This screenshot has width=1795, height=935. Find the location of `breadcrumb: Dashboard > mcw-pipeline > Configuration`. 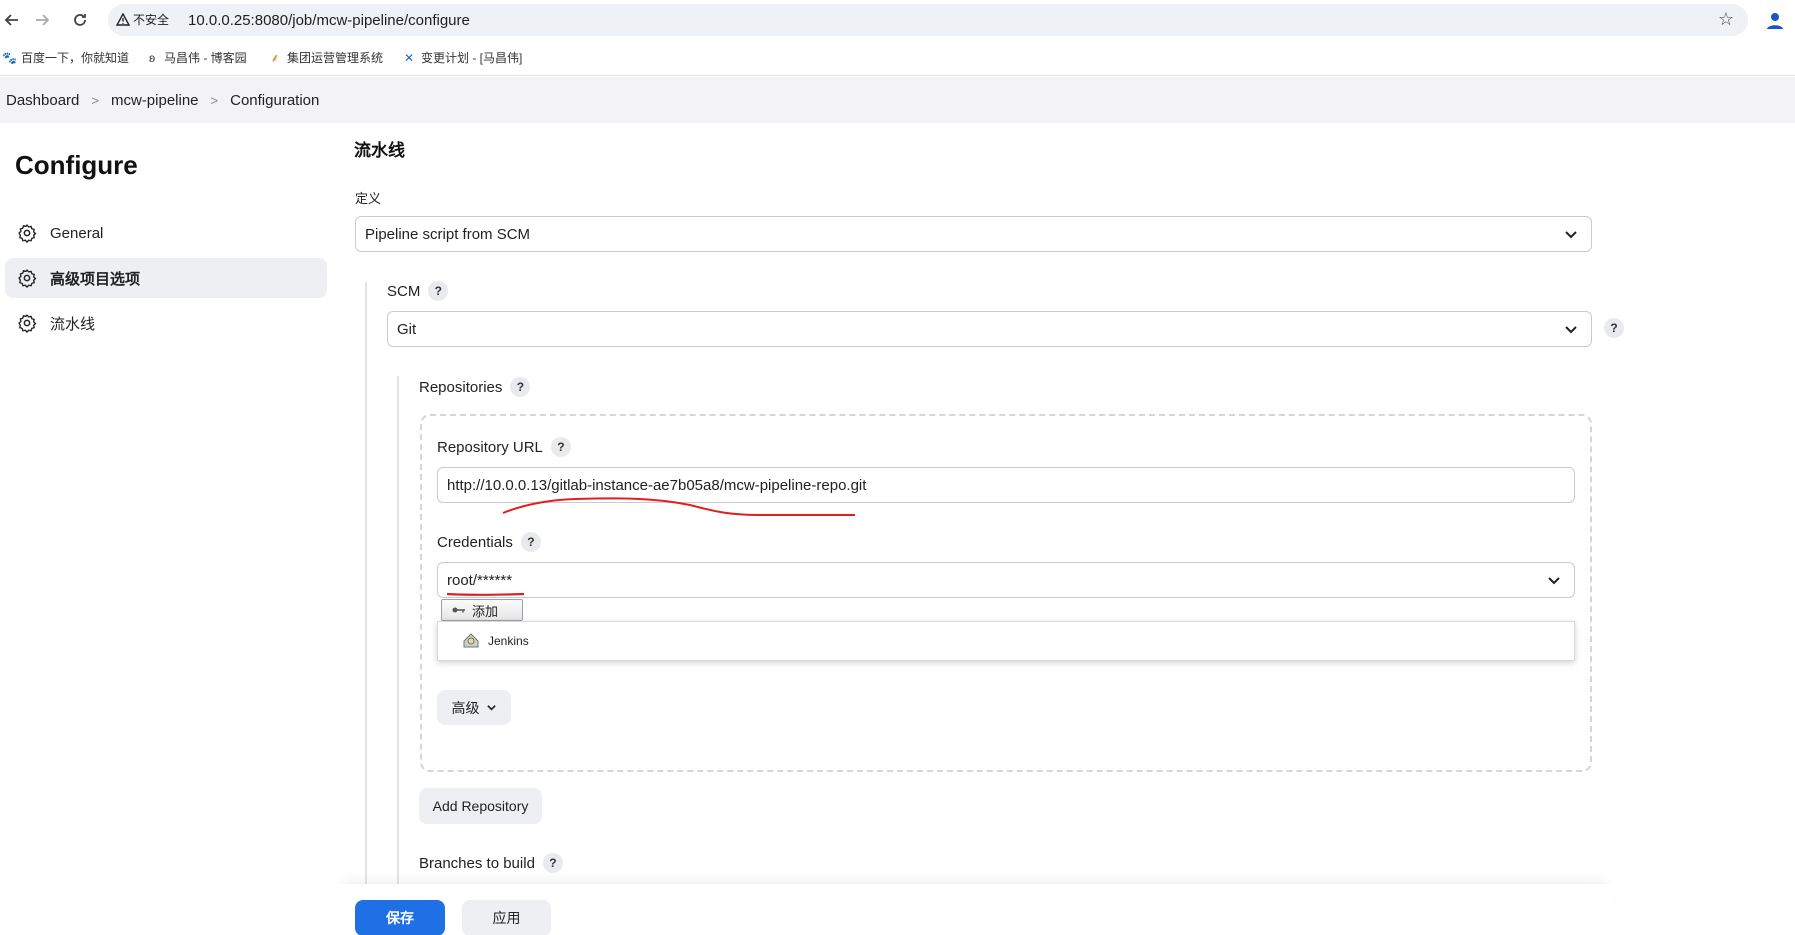

breadcrumb: Dashboard > mcw-pipeline > Configuration is located at coordinates (897, 100).